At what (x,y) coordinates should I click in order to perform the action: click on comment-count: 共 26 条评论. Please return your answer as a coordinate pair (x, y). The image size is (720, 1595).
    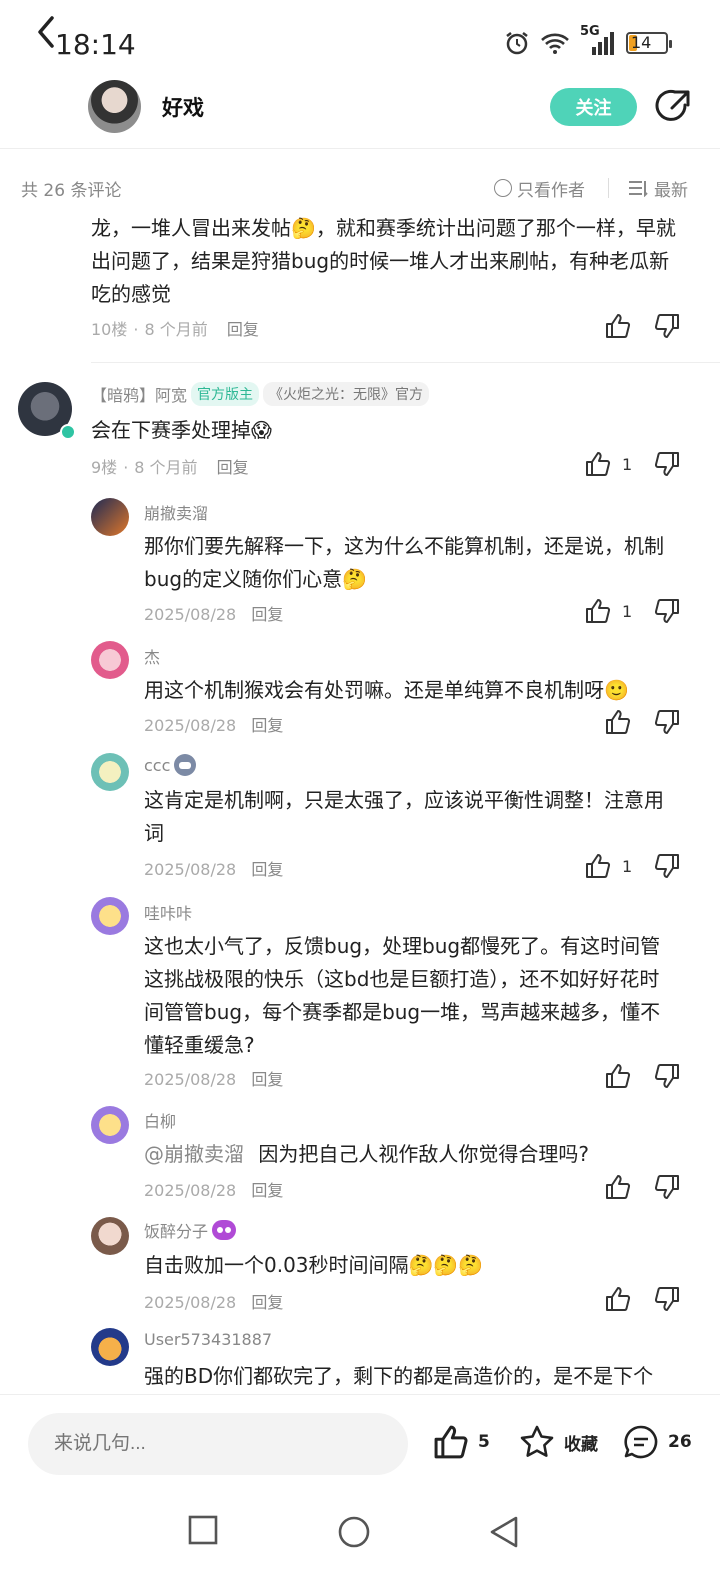
    Looking at the image, I should click on (71, 190).